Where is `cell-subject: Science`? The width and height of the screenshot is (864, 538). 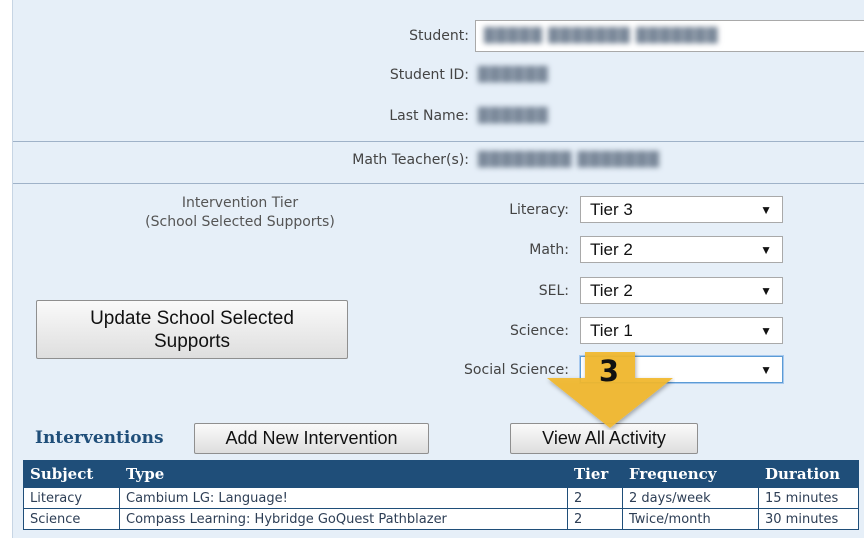 cell-subject: Science is located at coordinates (71, 519).